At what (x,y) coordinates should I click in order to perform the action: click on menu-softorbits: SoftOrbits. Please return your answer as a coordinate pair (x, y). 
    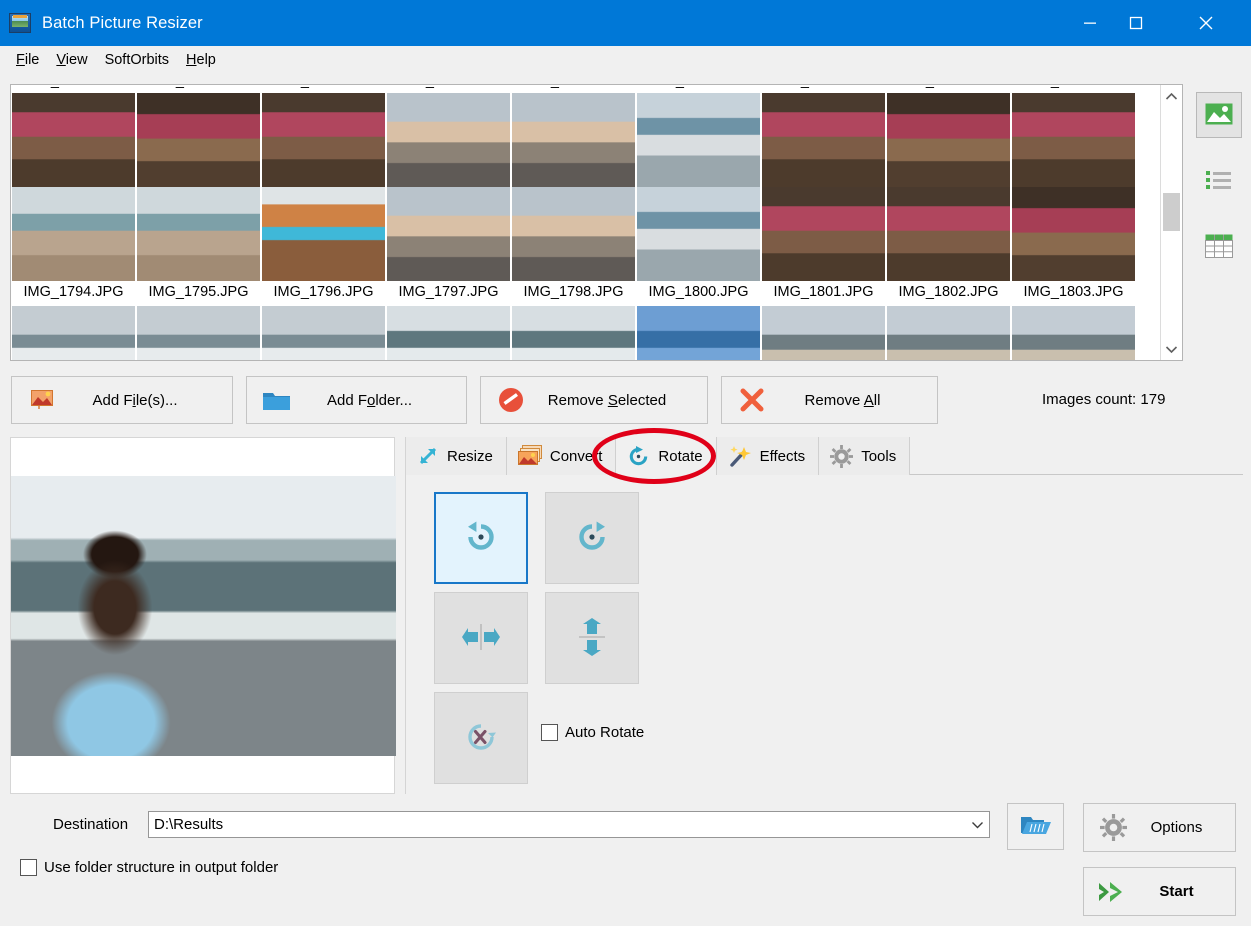
    Looking at the image, I should click on (137, 60).